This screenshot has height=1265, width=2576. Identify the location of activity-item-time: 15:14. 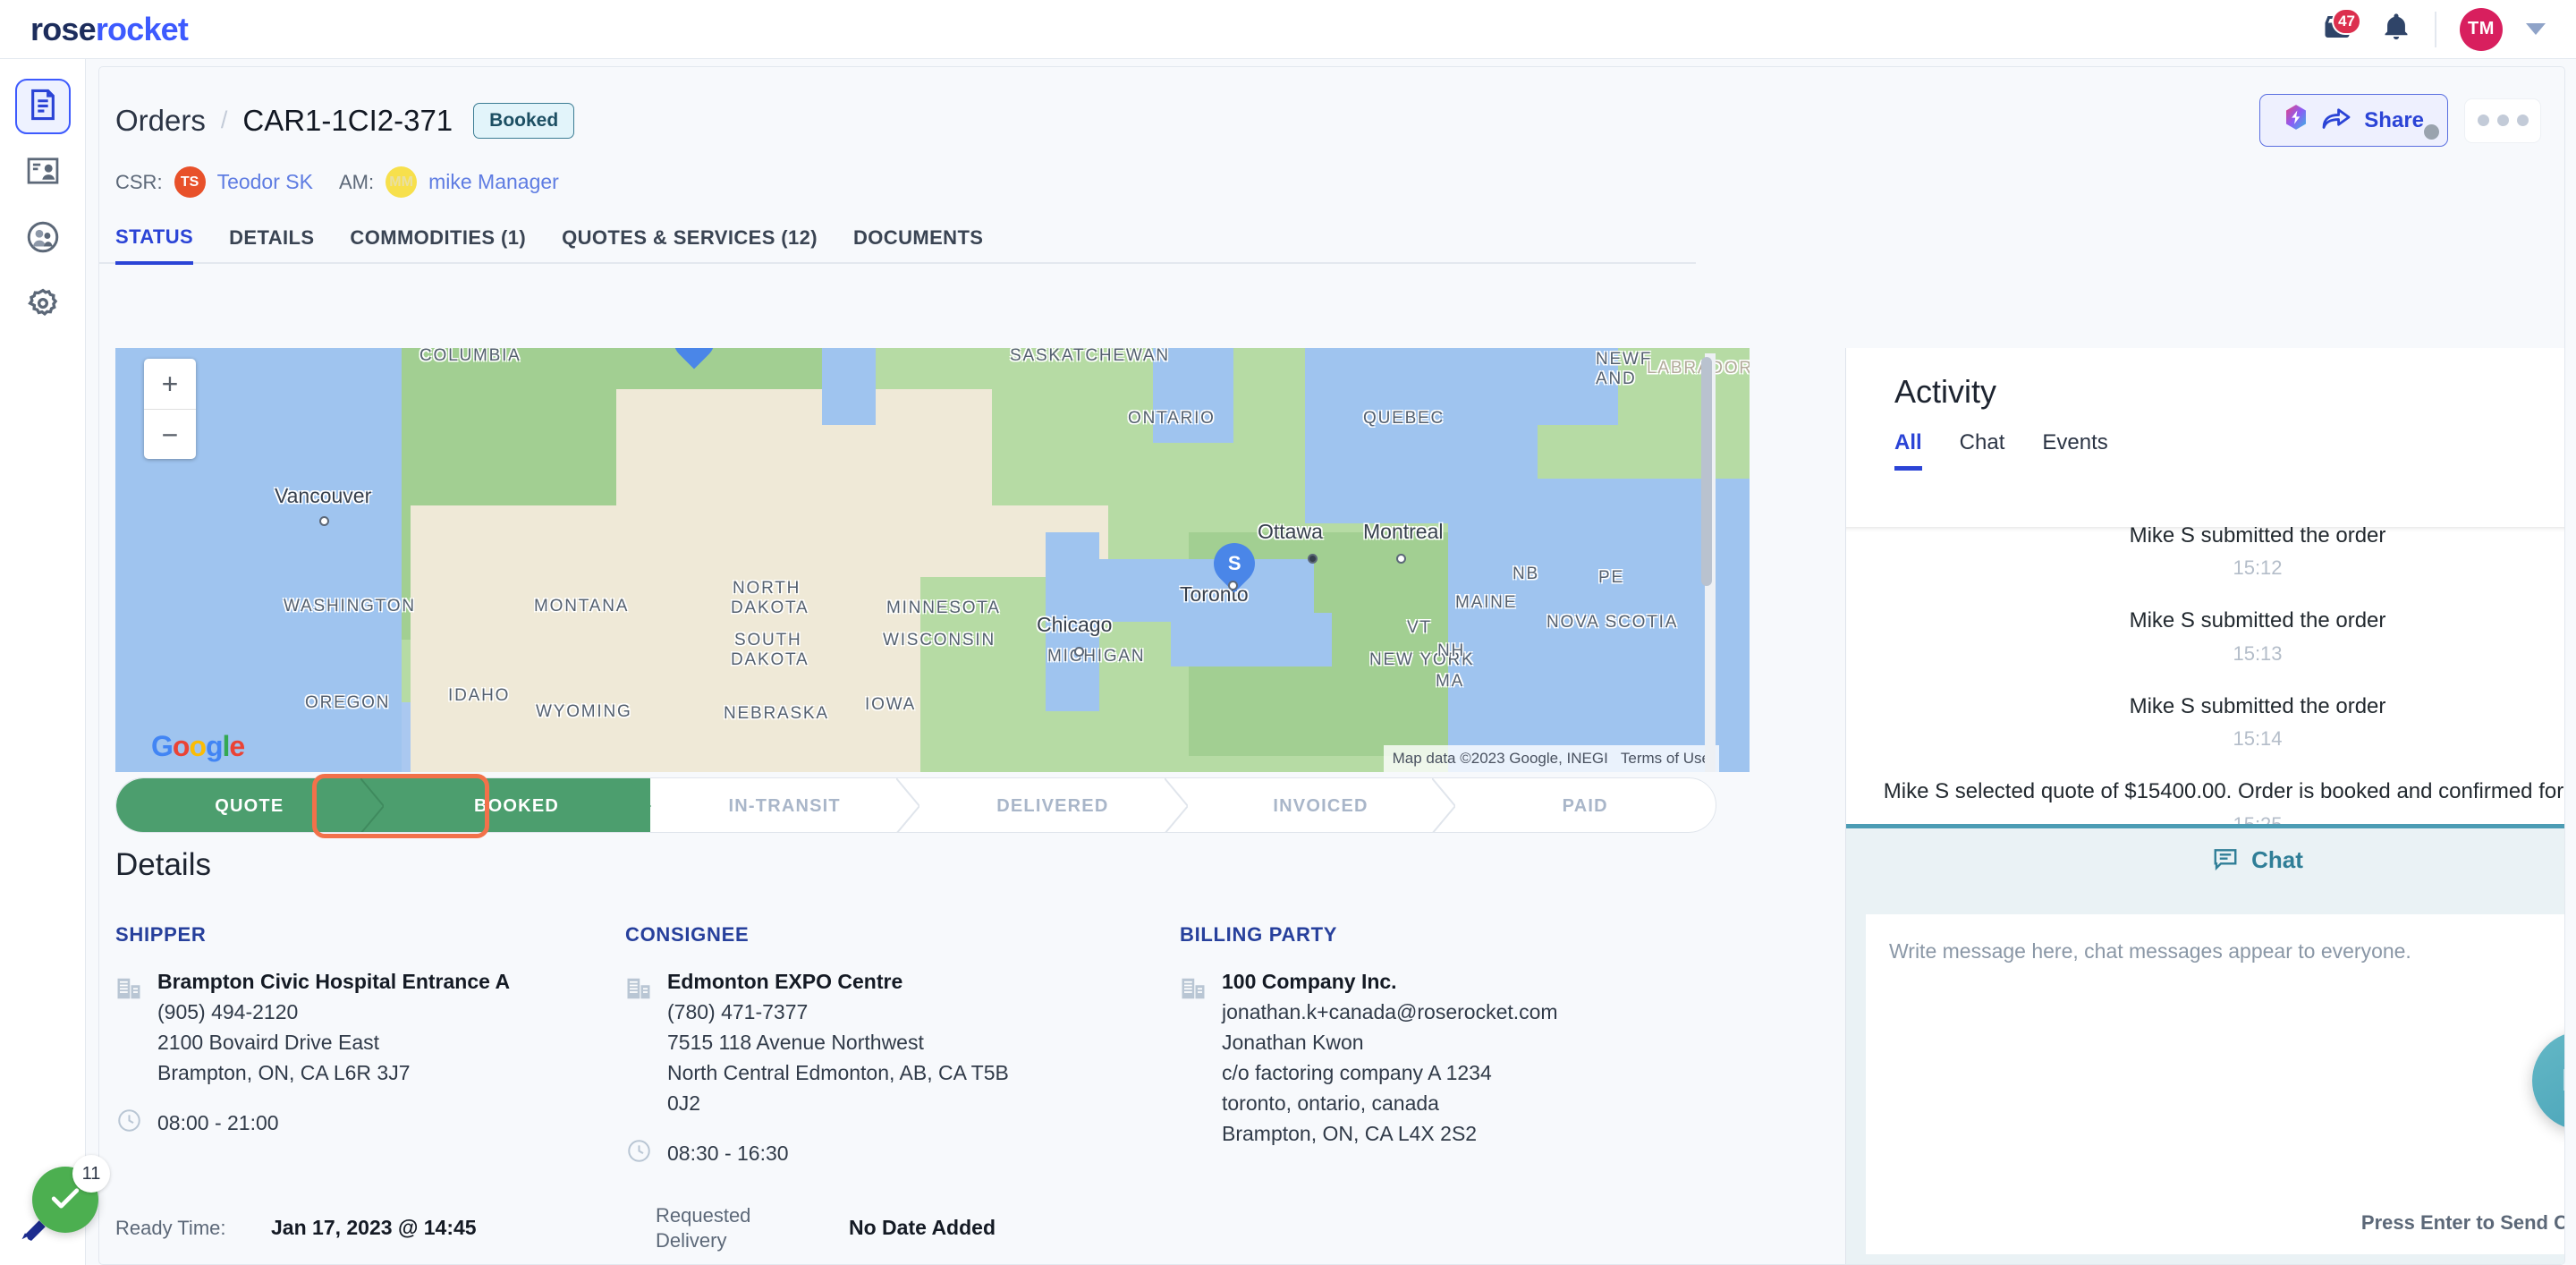
(2258, 739).